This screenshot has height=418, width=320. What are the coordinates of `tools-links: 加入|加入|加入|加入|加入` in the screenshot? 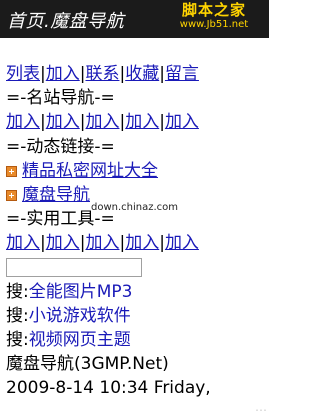 It's located at (102, 243).